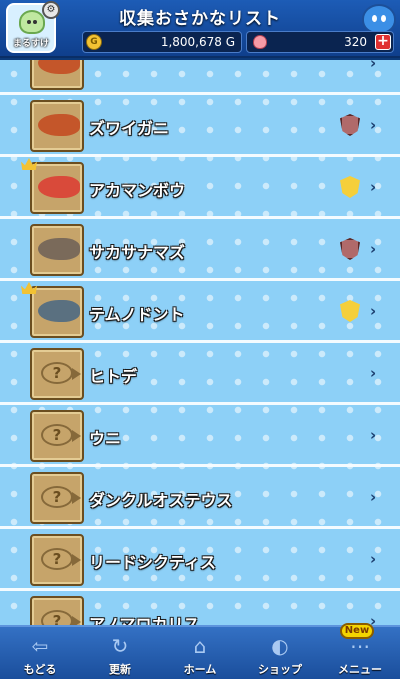  Describe the element at coordinates (280, 669) in the screenshot. I see `tab-shop-label: ショップ` at that location.